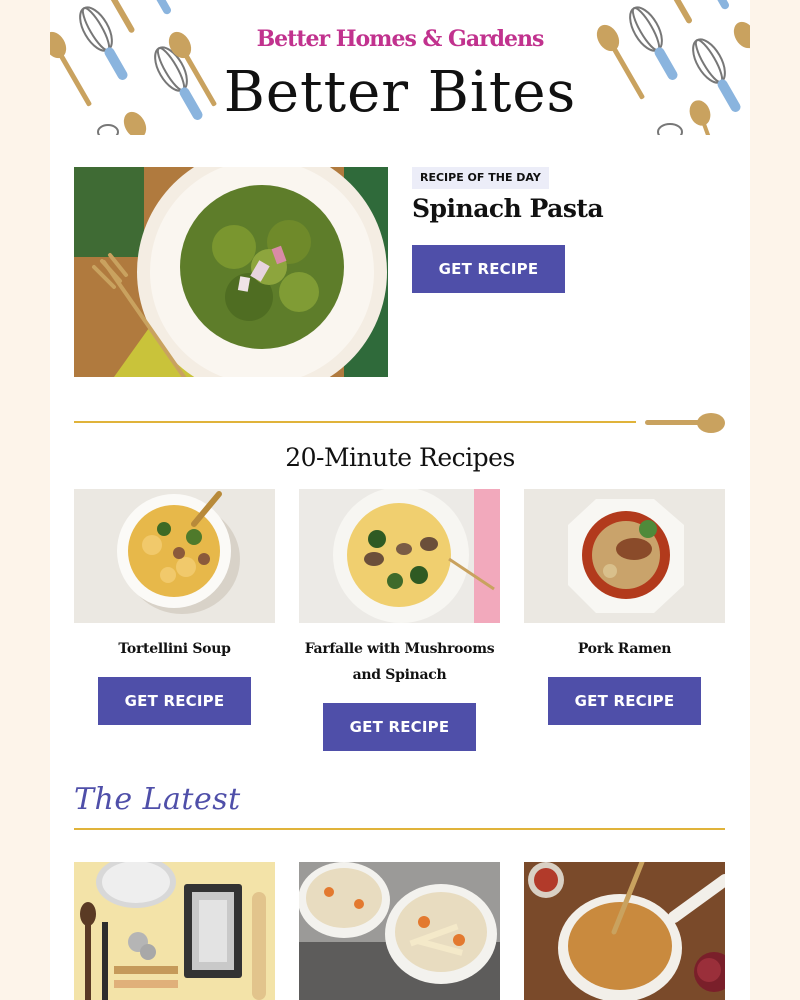  I want to click on recipe-card: Tortellini Soup GET RECIPE, so click(174, 607).